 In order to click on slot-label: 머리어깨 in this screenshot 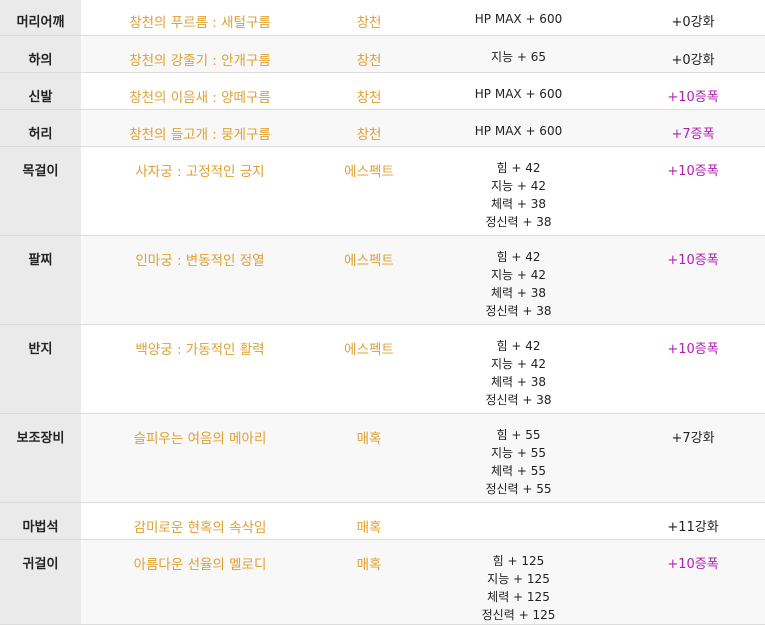, I will do `click(40, 18)`.